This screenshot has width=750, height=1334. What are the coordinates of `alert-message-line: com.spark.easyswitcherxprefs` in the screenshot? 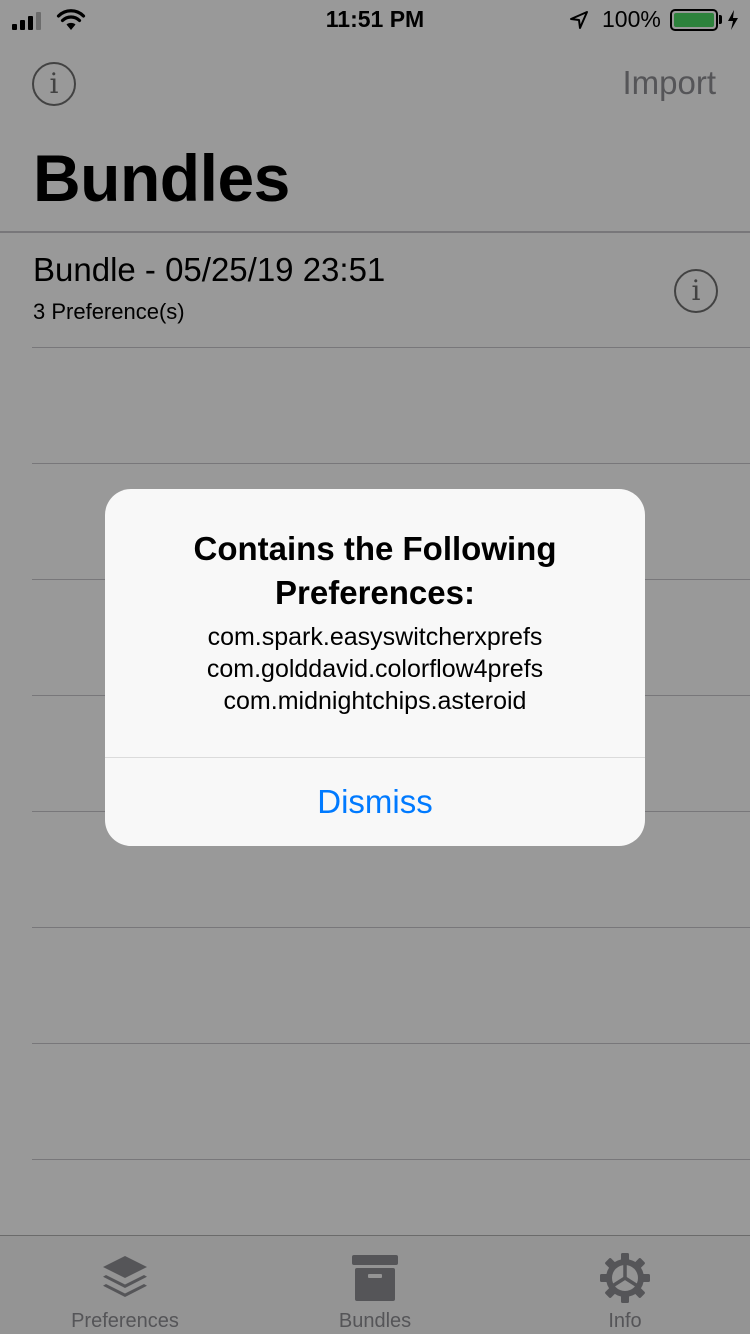 It's located at (375, 637).